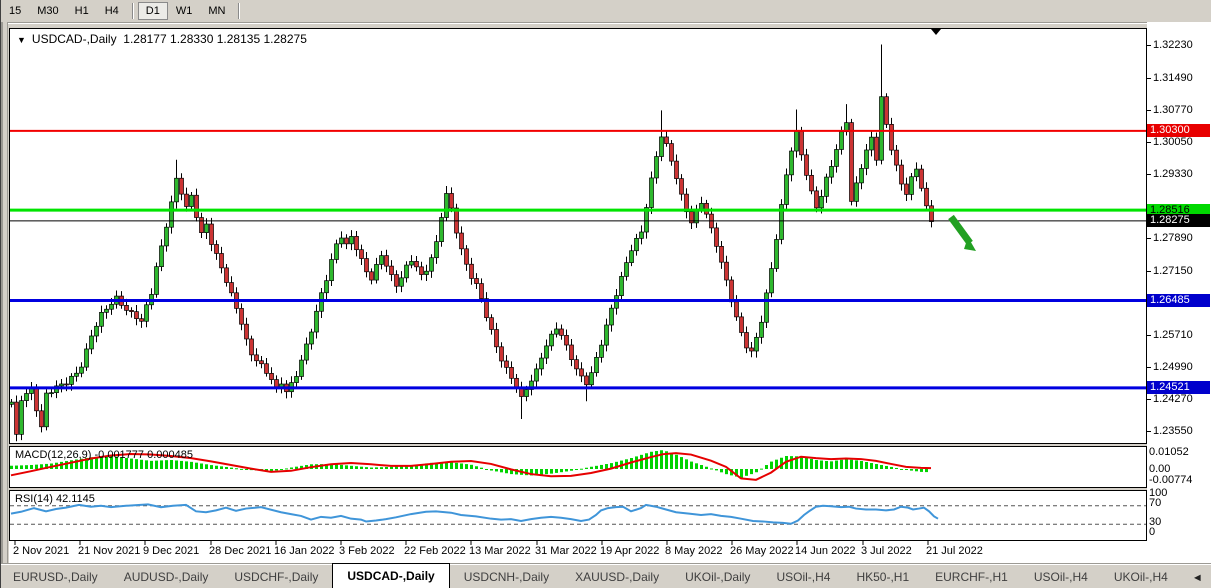  What do you see at coordinates (47, 11) in the screenshot?
I see `timeframe-button-m30: M30` at bounding box center [47, 11].